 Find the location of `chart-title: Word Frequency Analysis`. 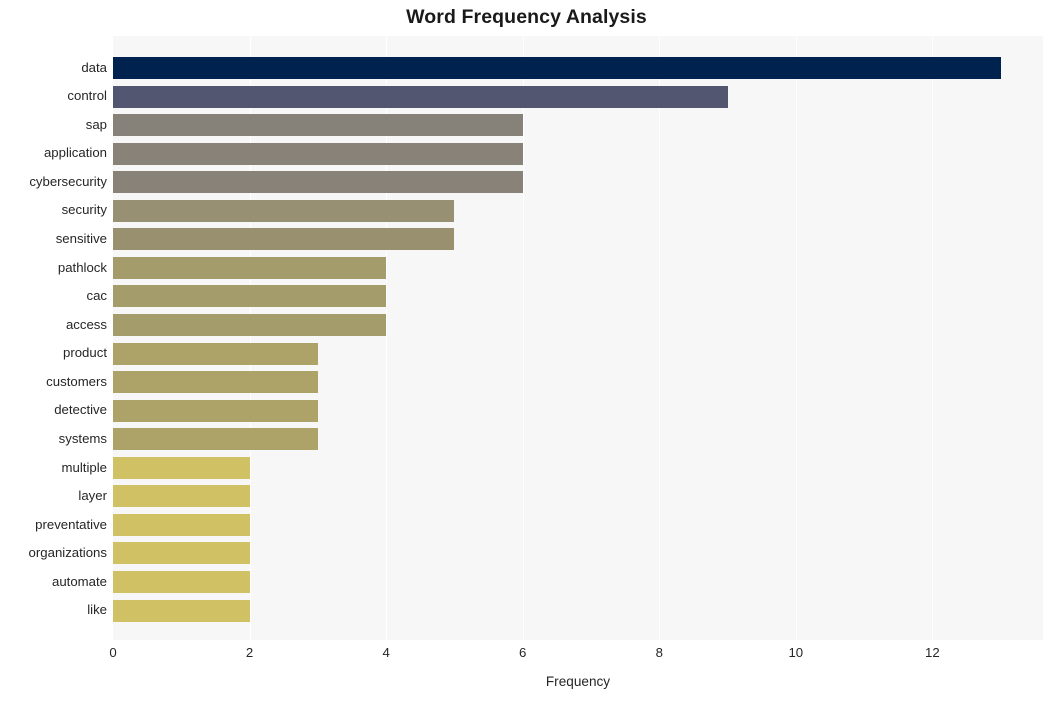

chart-title: Word Frequency Analysis is located at coordinates (526, 17).